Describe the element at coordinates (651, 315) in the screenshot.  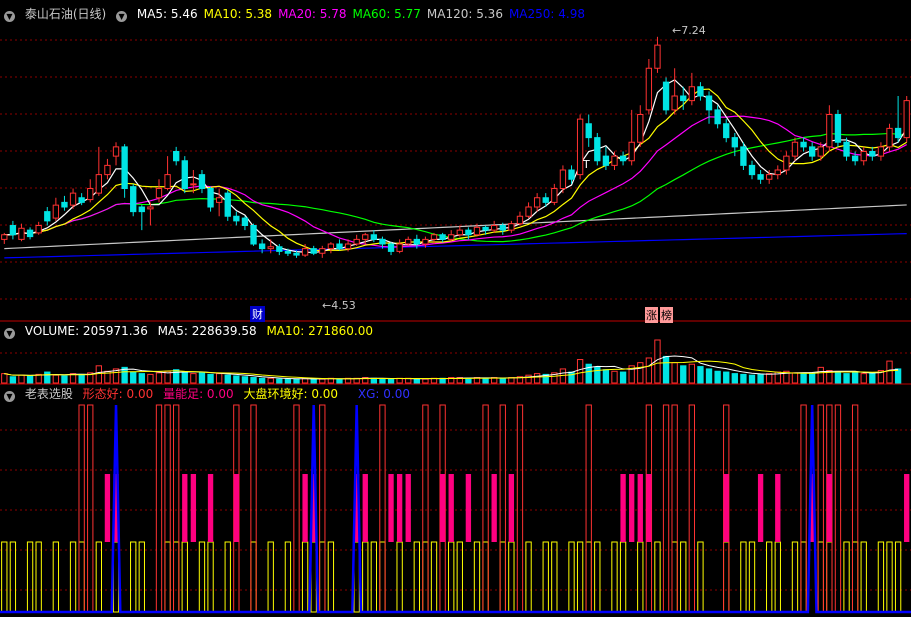
I see `limit-up-badge: 涨` at that location.